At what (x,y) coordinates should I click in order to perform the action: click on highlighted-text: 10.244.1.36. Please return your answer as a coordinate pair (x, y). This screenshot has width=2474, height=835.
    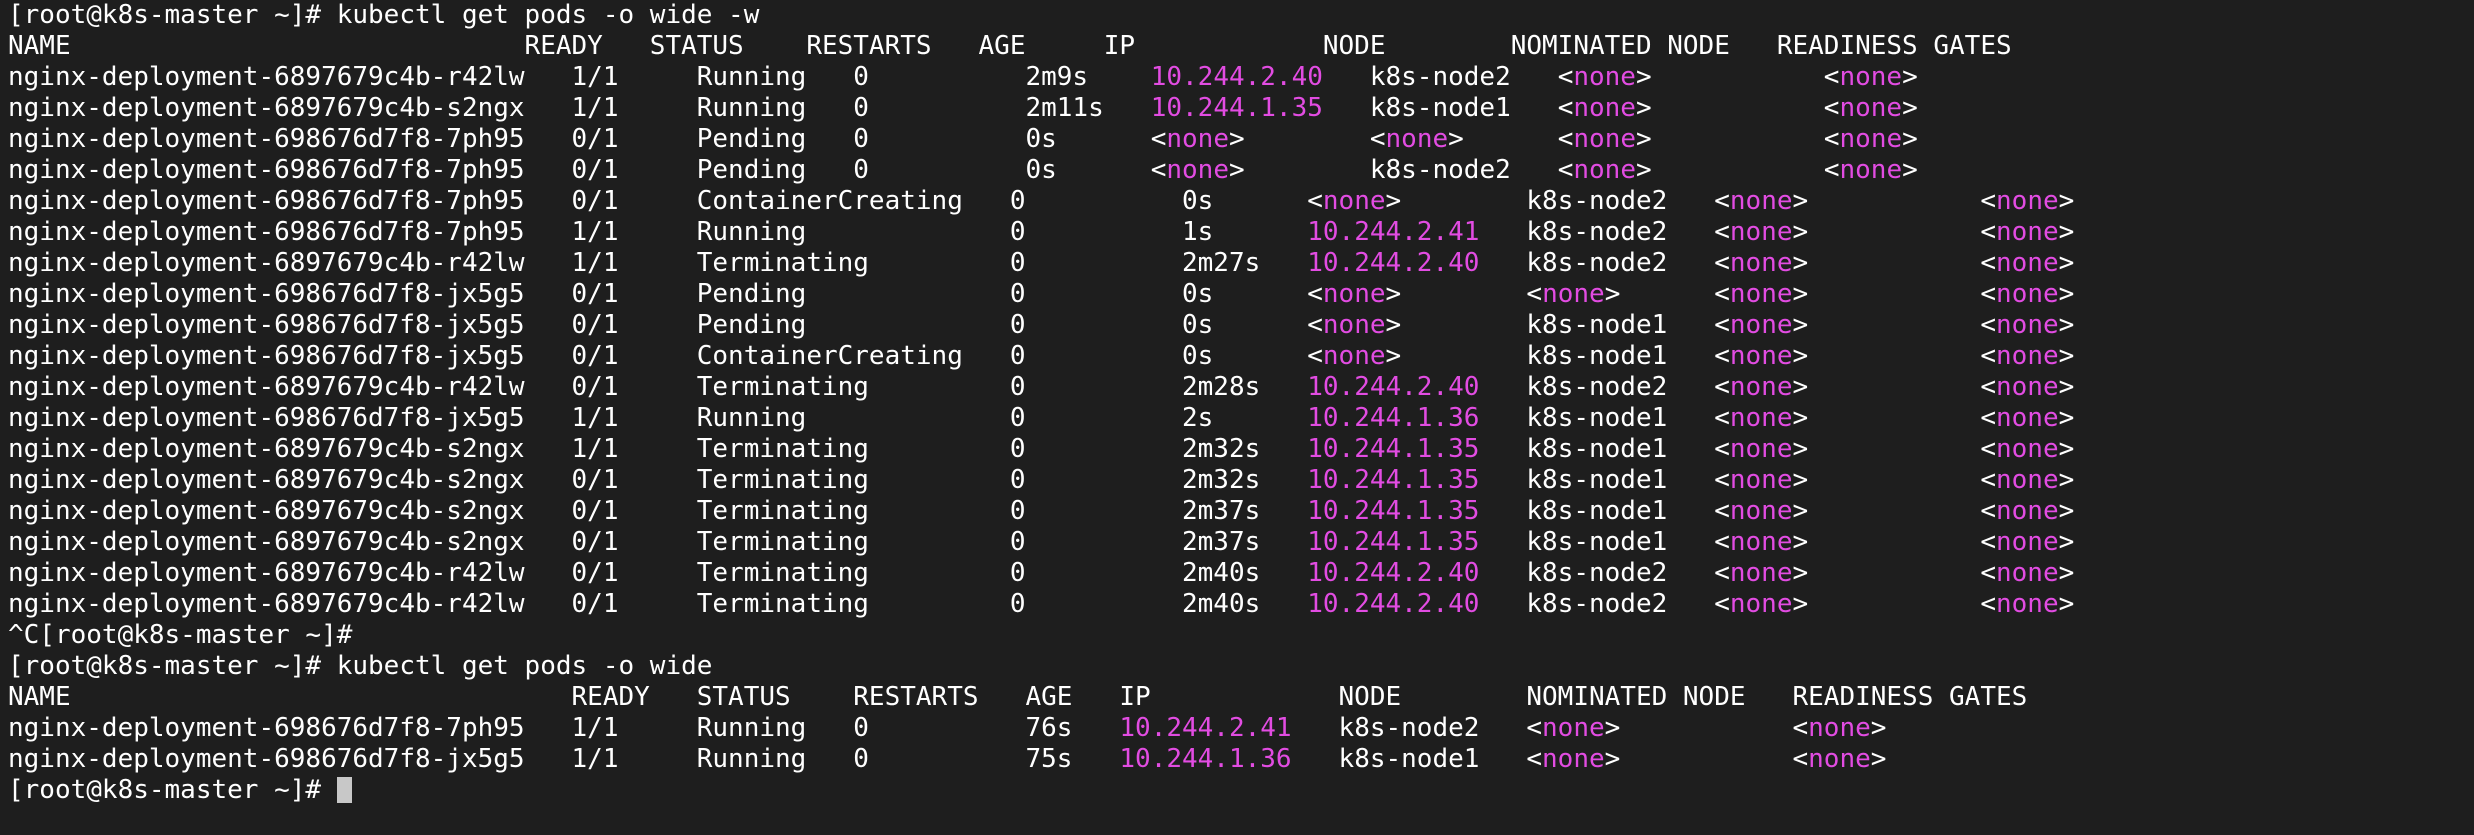
    Looking at the image, I should click on (1205, 759).